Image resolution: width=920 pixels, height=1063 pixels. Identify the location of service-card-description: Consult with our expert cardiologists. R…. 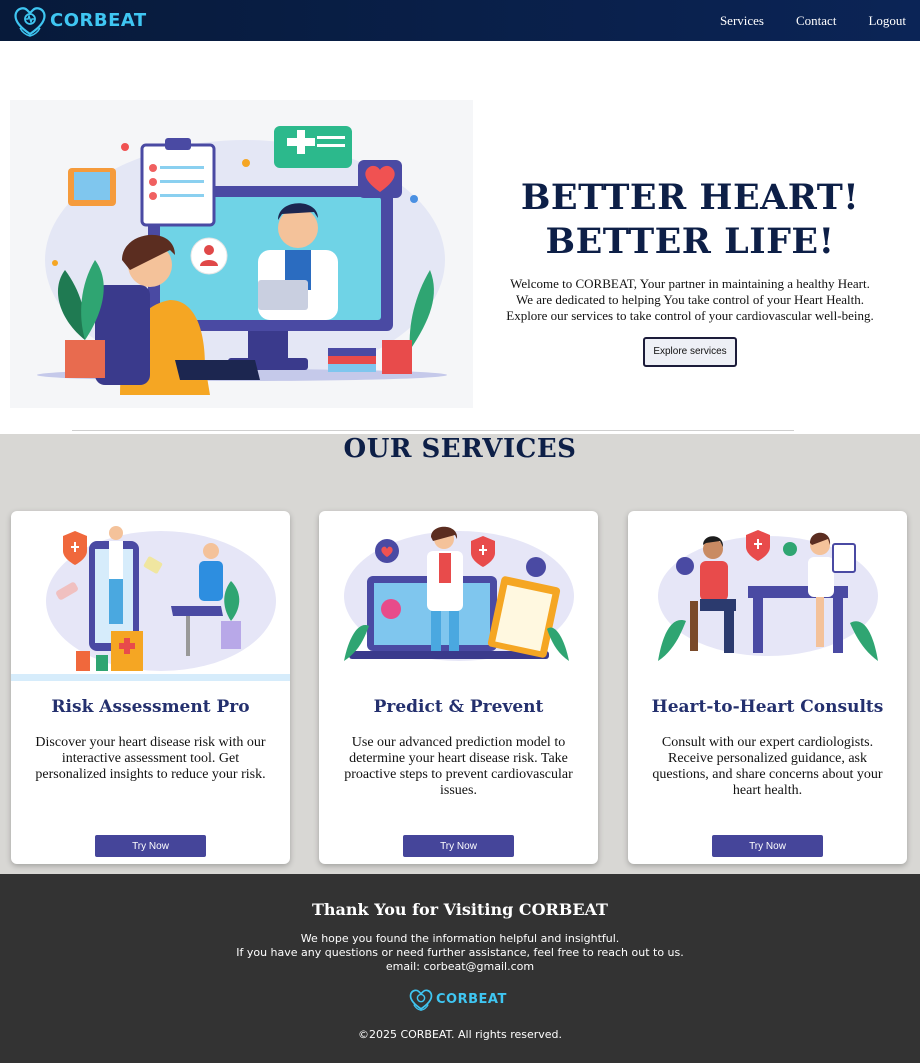
(767, 766).